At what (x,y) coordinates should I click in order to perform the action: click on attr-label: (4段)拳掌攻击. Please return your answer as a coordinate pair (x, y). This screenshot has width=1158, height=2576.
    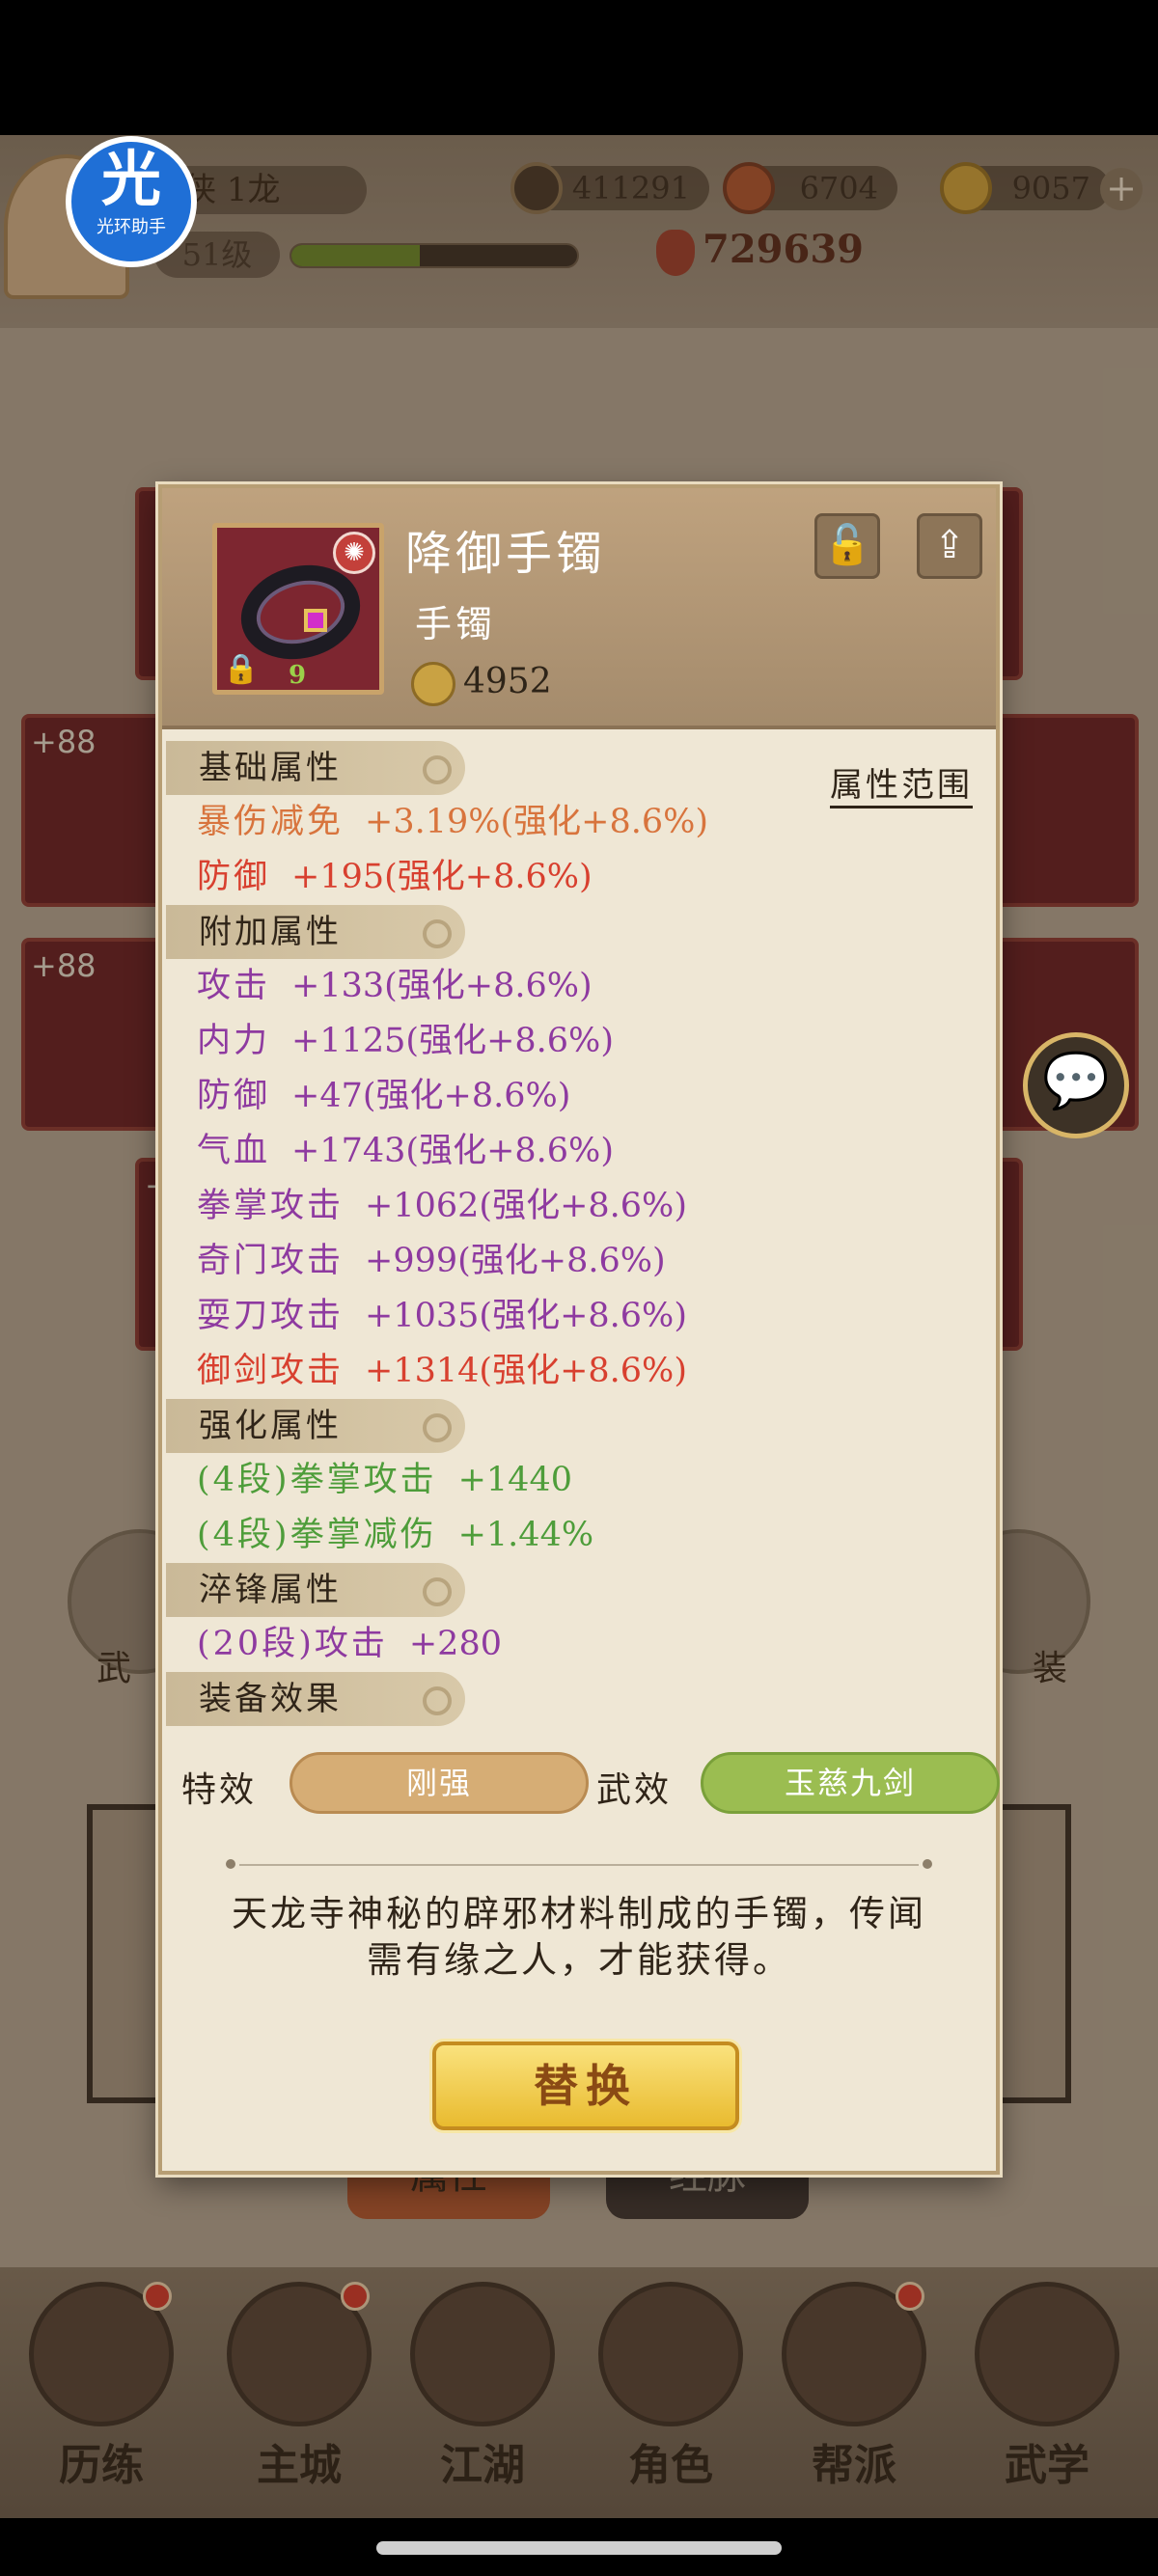
    Looking at the image, I should click on (317, 1480).